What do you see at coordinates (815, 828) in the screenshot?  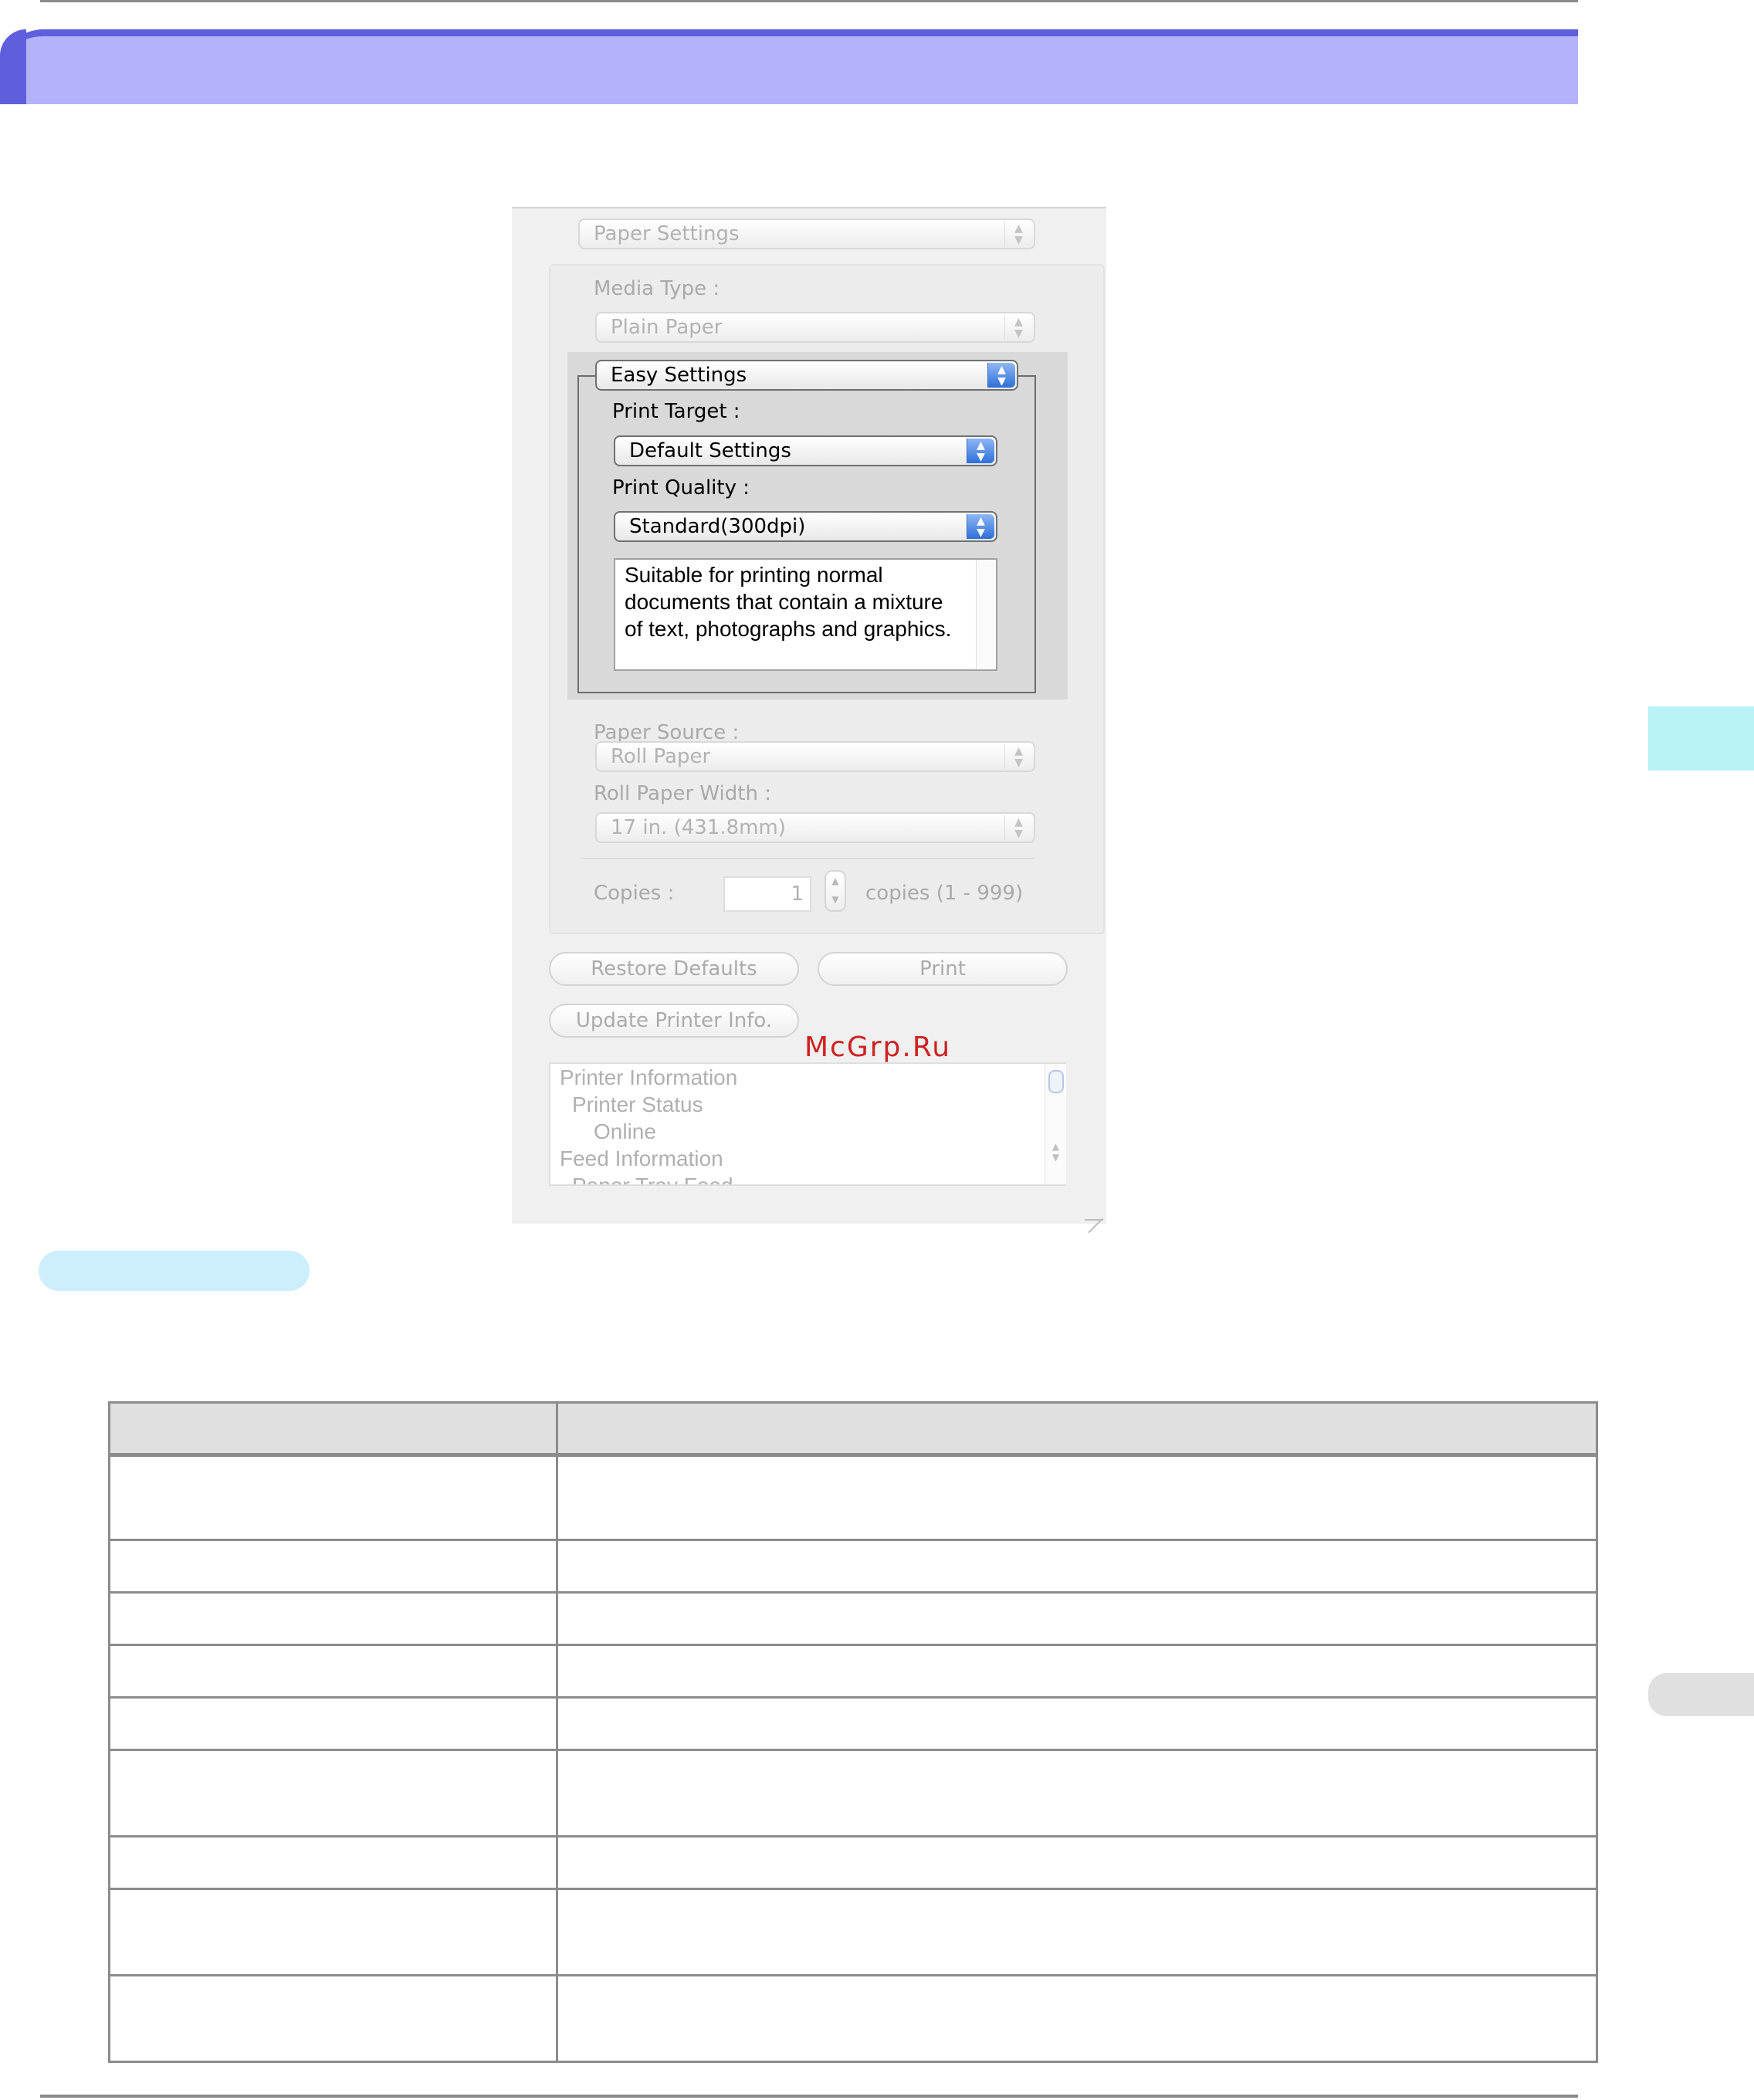 I see `roll-width-popup: 17 in. (431.8mm) ▲ ▼` at bounding box center [815, 828].